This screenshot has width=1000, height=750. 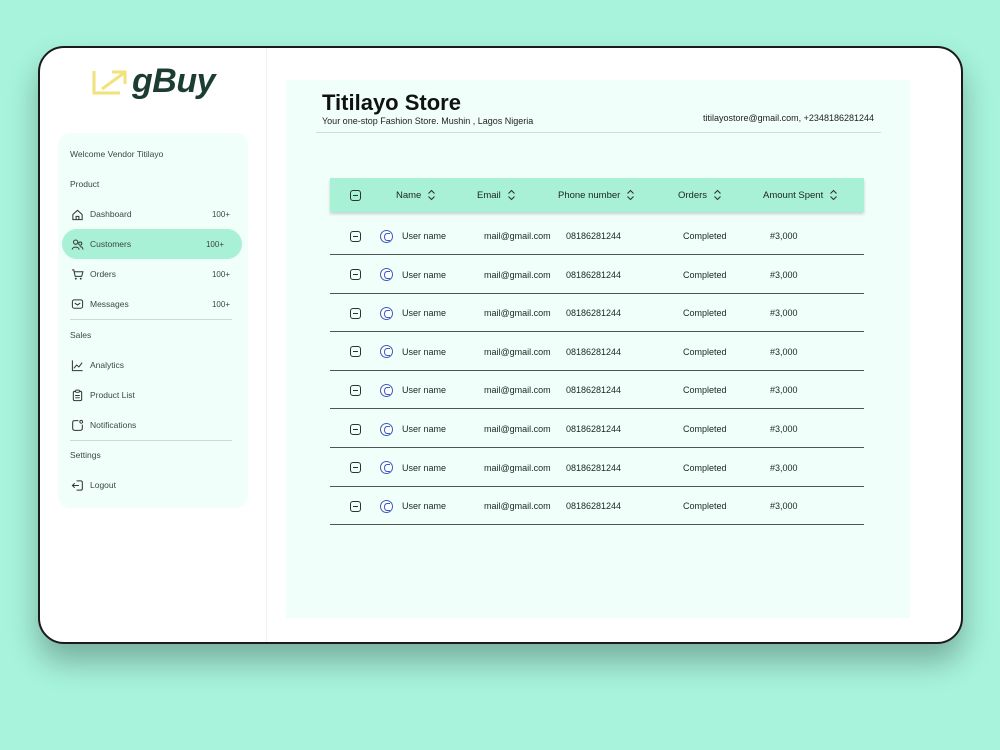 I want to click on sidebar-item-logout: Logout, so click(x=153, y=485).